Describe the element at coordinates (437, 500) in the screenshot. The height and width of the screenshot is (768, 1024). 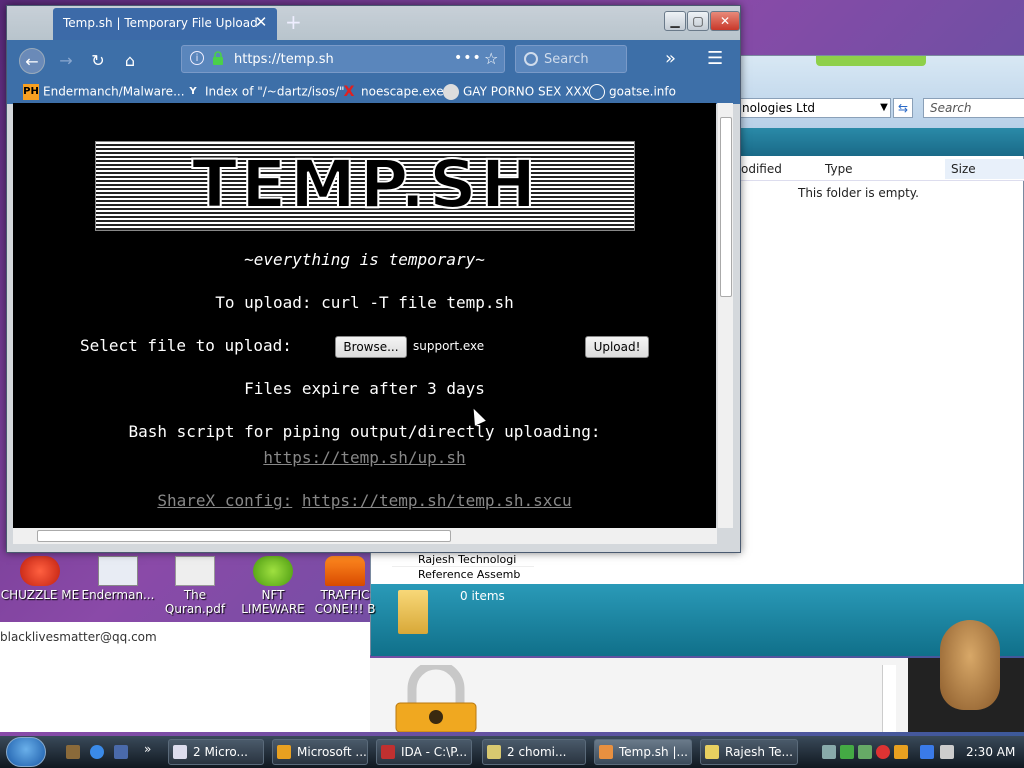
I see `sharex-link: https://temp.sh/temp.sh.sxcu` at that location.